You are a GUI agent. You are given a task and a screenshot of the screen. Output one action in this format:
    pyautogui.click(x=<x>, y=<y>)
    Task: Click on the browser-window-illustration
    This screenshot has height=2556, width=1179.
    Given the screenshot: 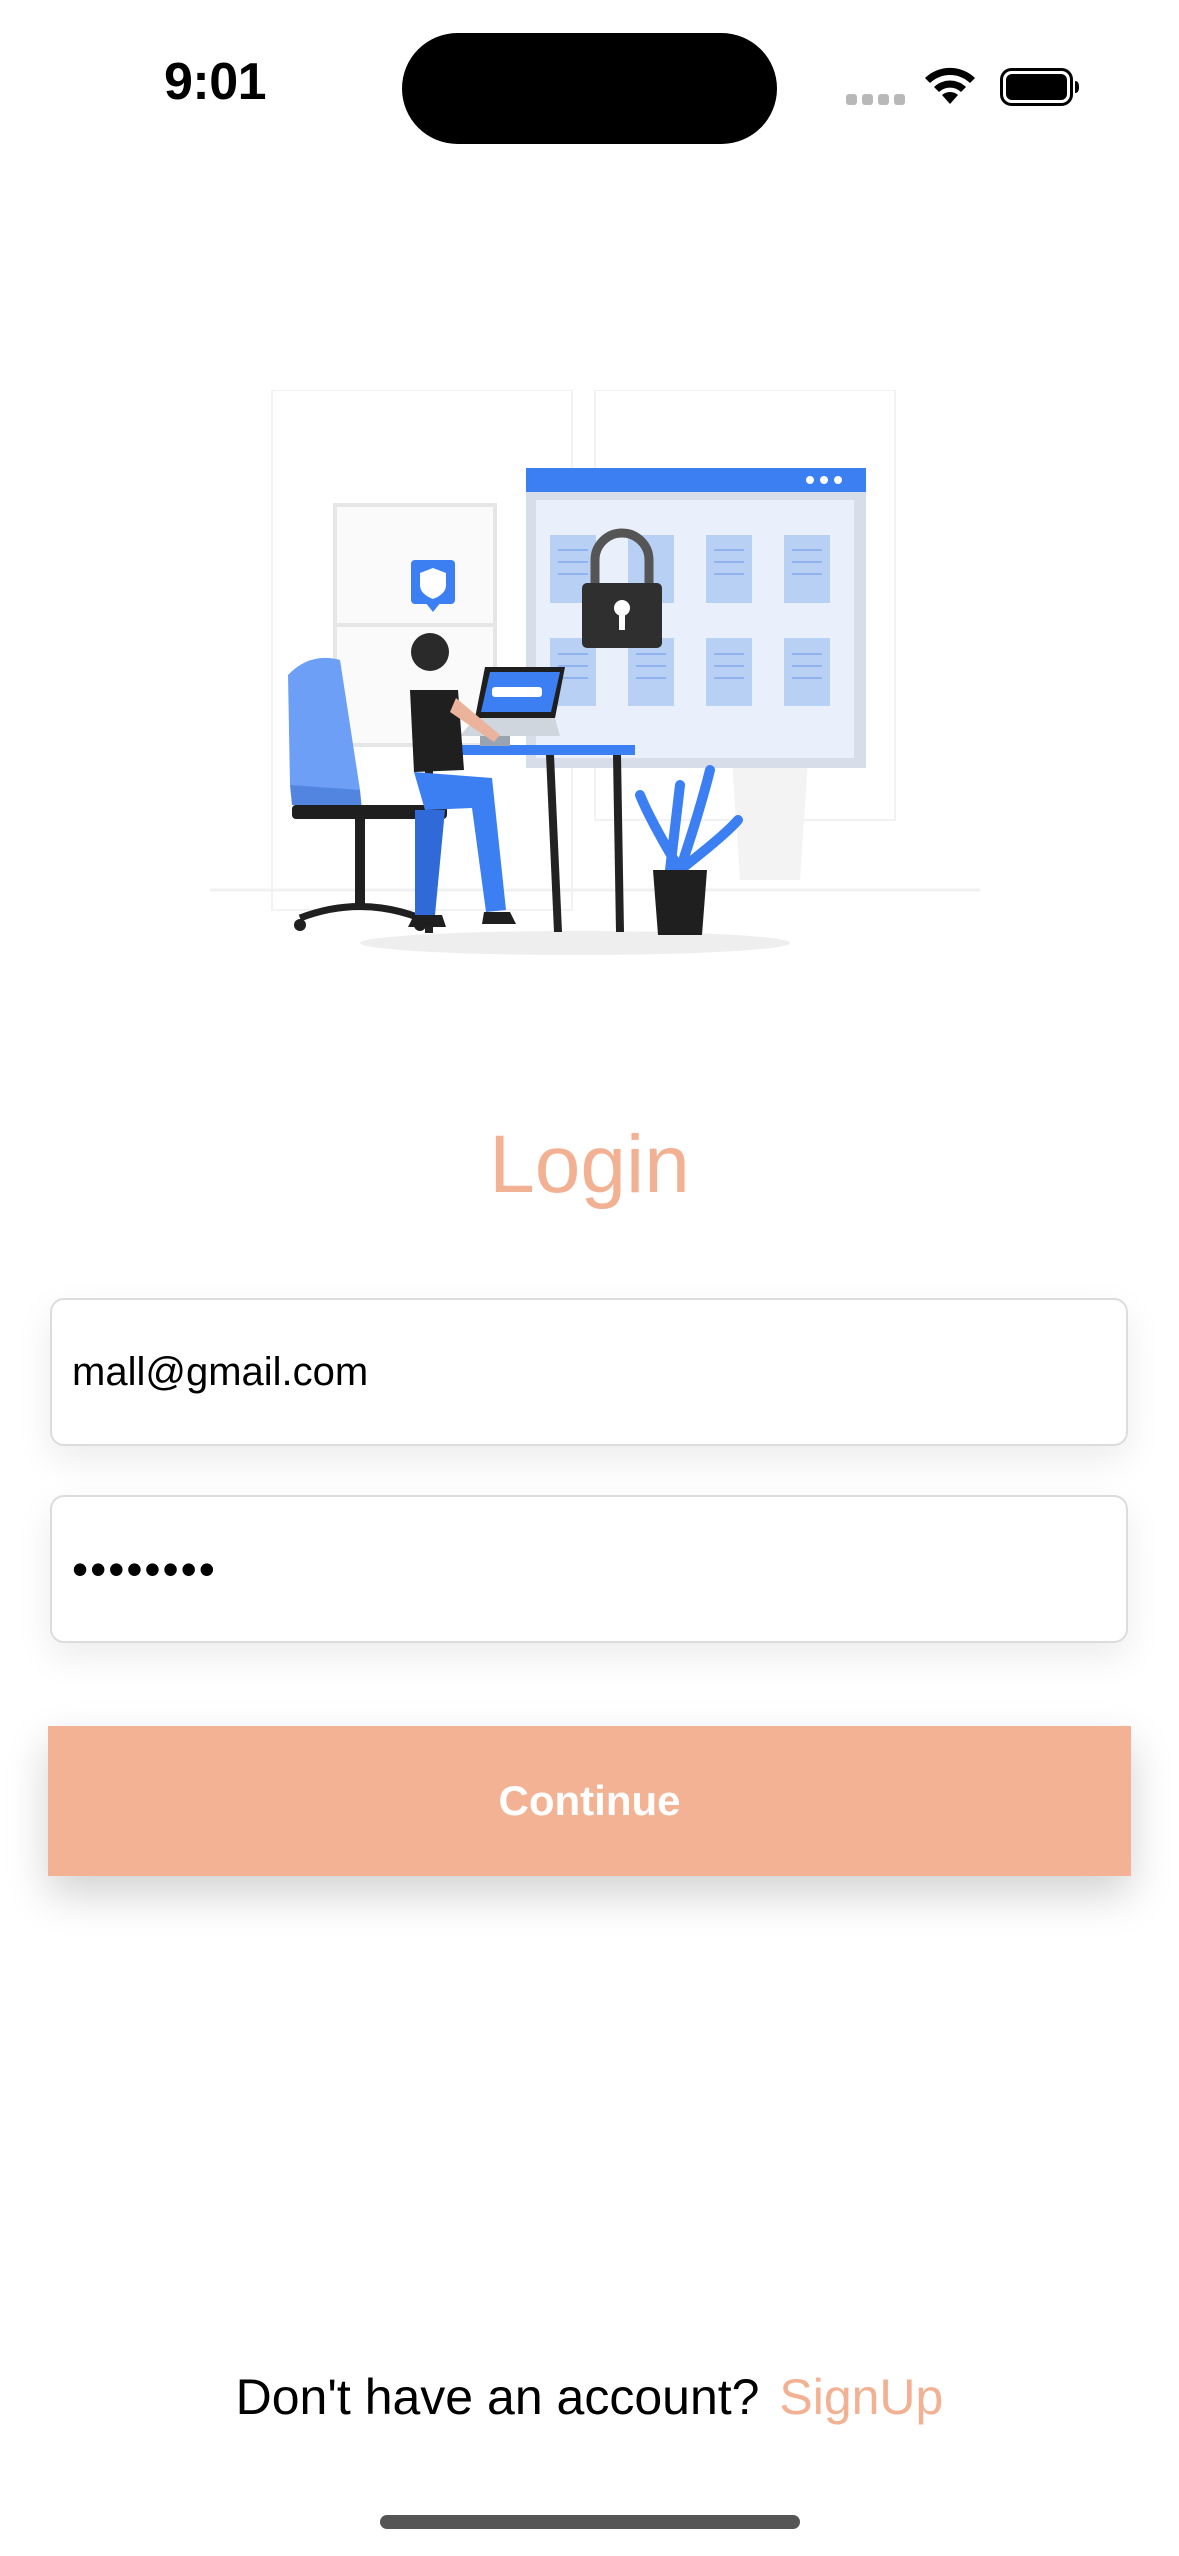 What is the action you would take?
    pyautogui.click(x=696, y=618)
    